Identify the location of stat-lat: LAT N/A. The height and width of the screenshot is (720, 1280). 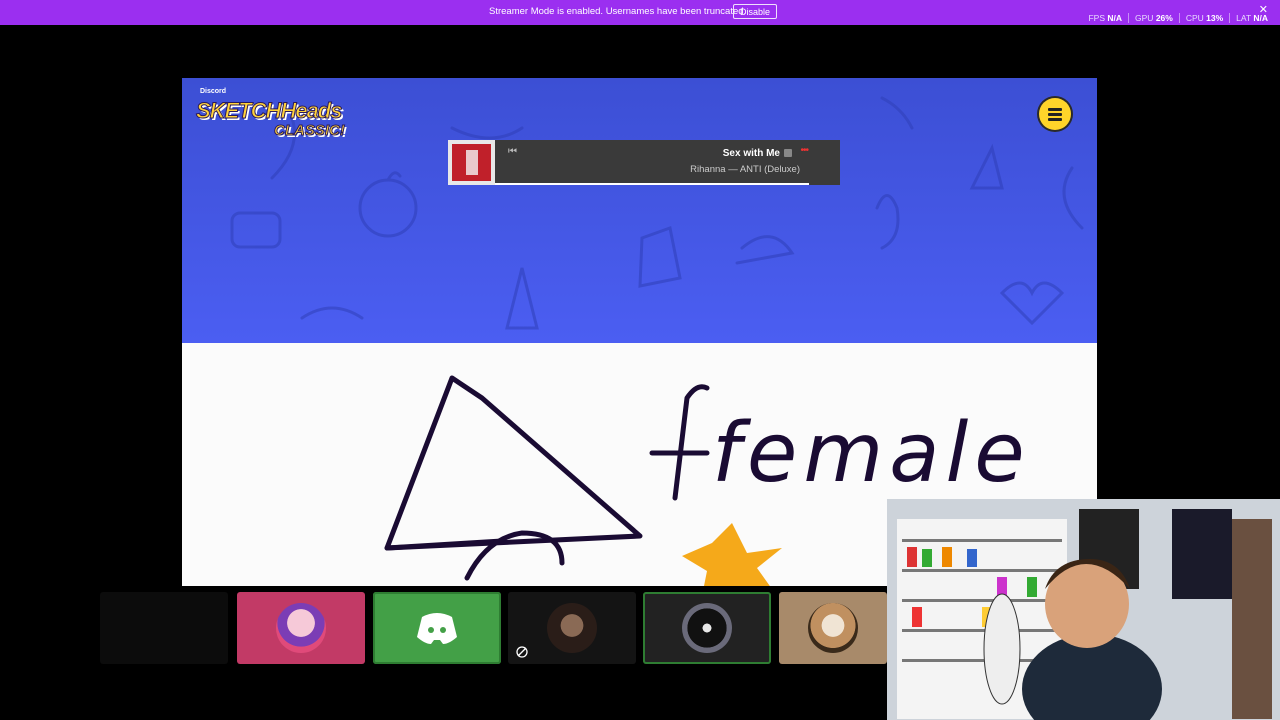
(1252, 18).